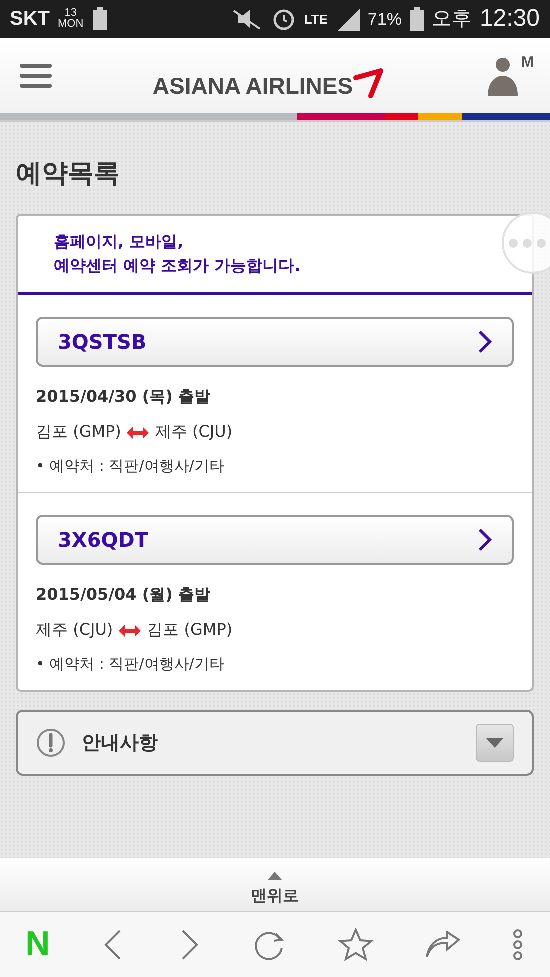  Describe the element at coordinates (79, 432) in the screenshot. I see `origin-airport: 김포 (GMP)` at that location.